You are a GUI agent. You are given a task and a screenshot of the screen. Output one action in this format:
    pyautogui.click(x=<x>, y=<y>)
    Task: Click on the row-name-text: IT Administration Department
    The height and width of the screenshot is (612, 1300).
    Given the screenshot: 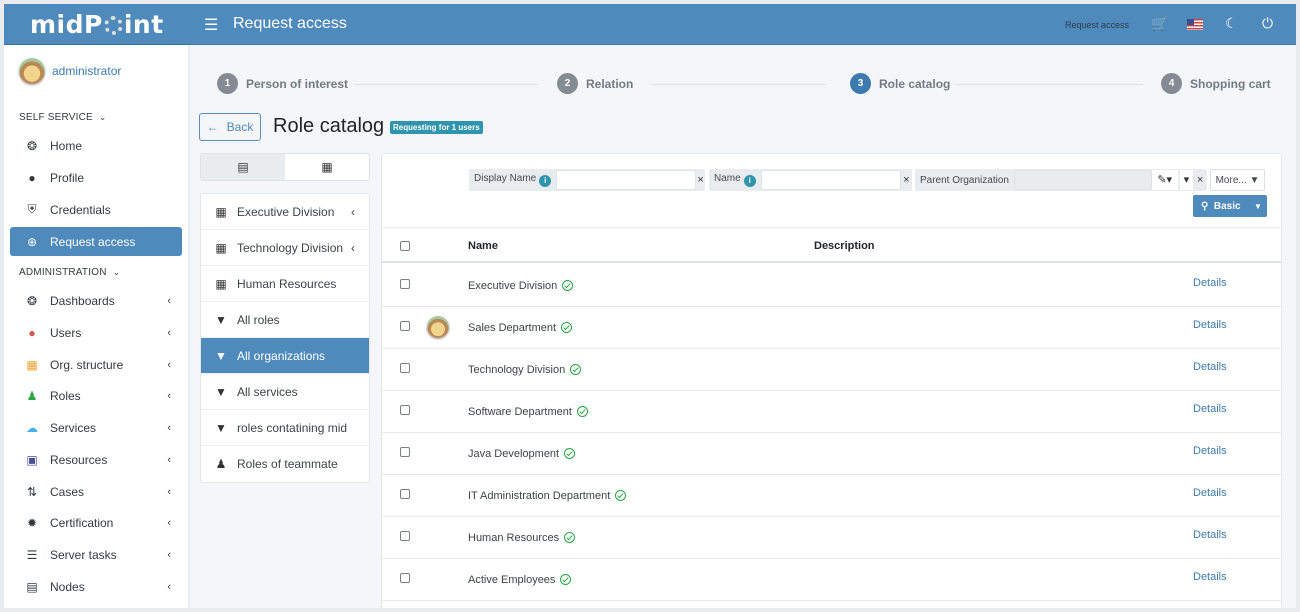 What is the action you would take?
    pyautogui.click(x=539, y=496)
    